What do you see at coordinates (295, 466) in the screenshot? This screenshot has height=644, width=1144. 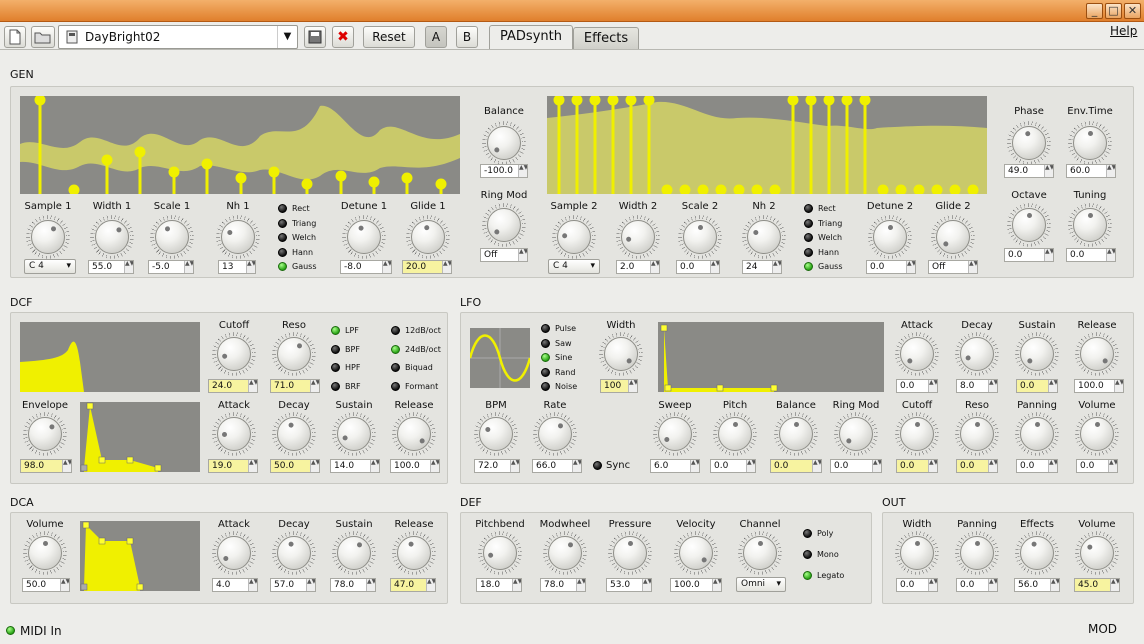 I see `dcf-decay-value: 50.0 ▲▼` at bounding box center [295, 466].